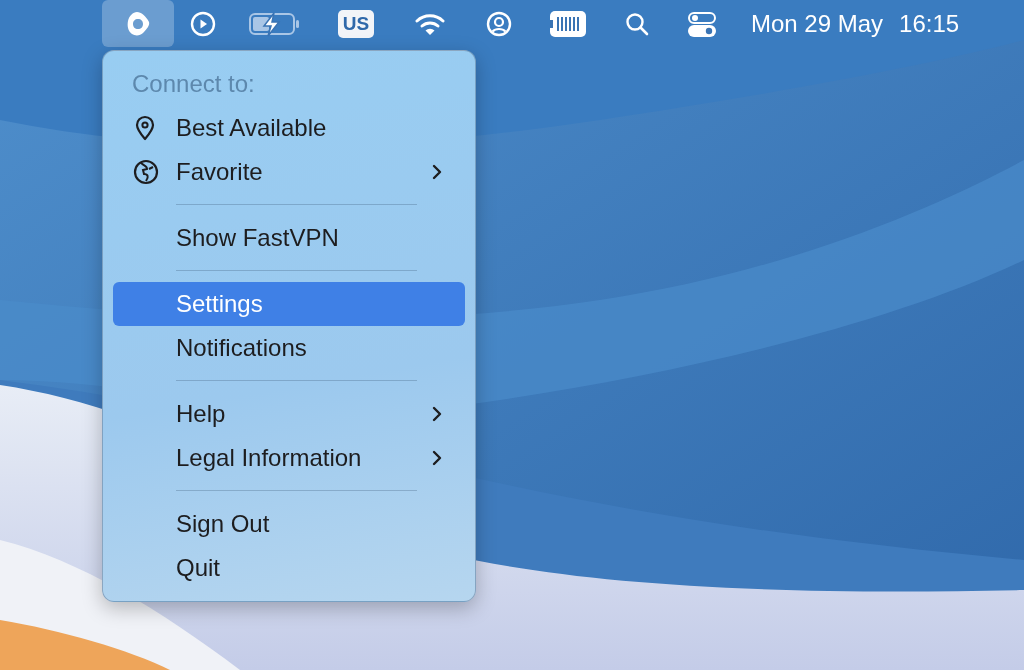 The width and height of the screenshot is (1024, 670). What do you see at coordinates (499, 23) in the screenshot?
I see `user-icon` at bounding box center [499, 23].